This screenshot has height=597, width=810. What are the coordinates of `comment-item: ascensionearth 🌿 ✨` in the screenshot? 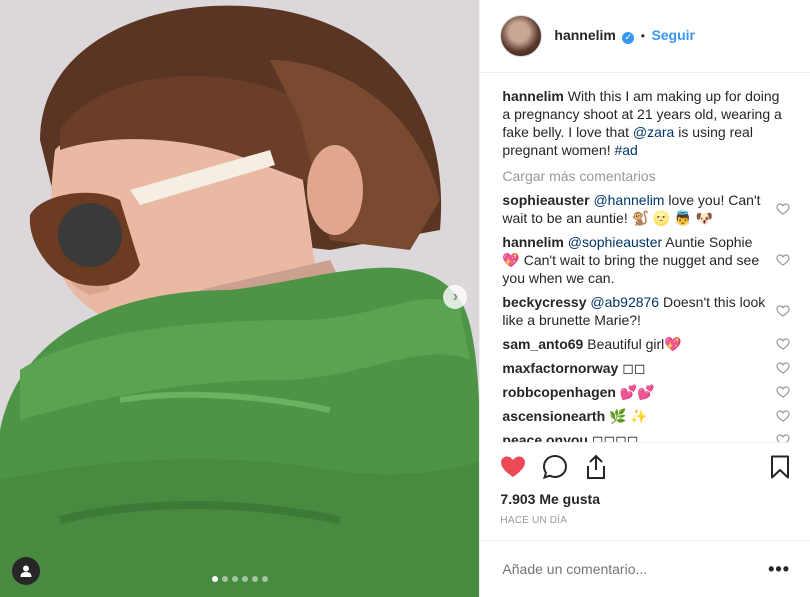 It's located at (646, 416).